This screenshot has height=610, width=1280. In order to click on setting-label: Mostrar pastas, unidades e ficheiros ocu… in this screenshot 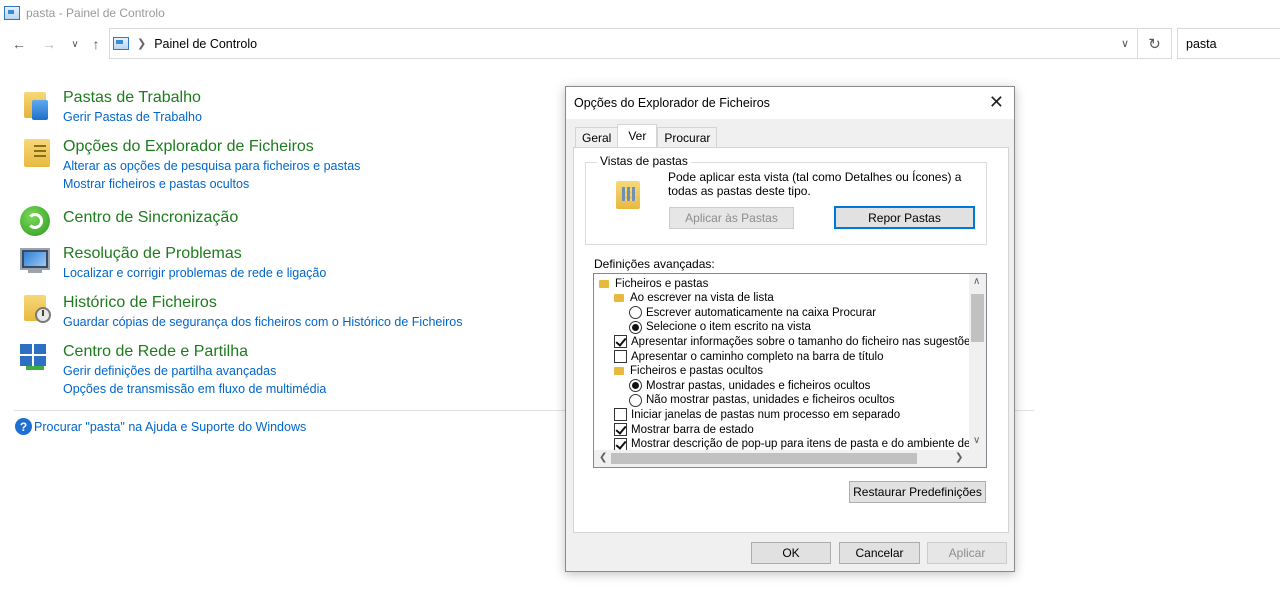, I will do `click(758, 385)`.